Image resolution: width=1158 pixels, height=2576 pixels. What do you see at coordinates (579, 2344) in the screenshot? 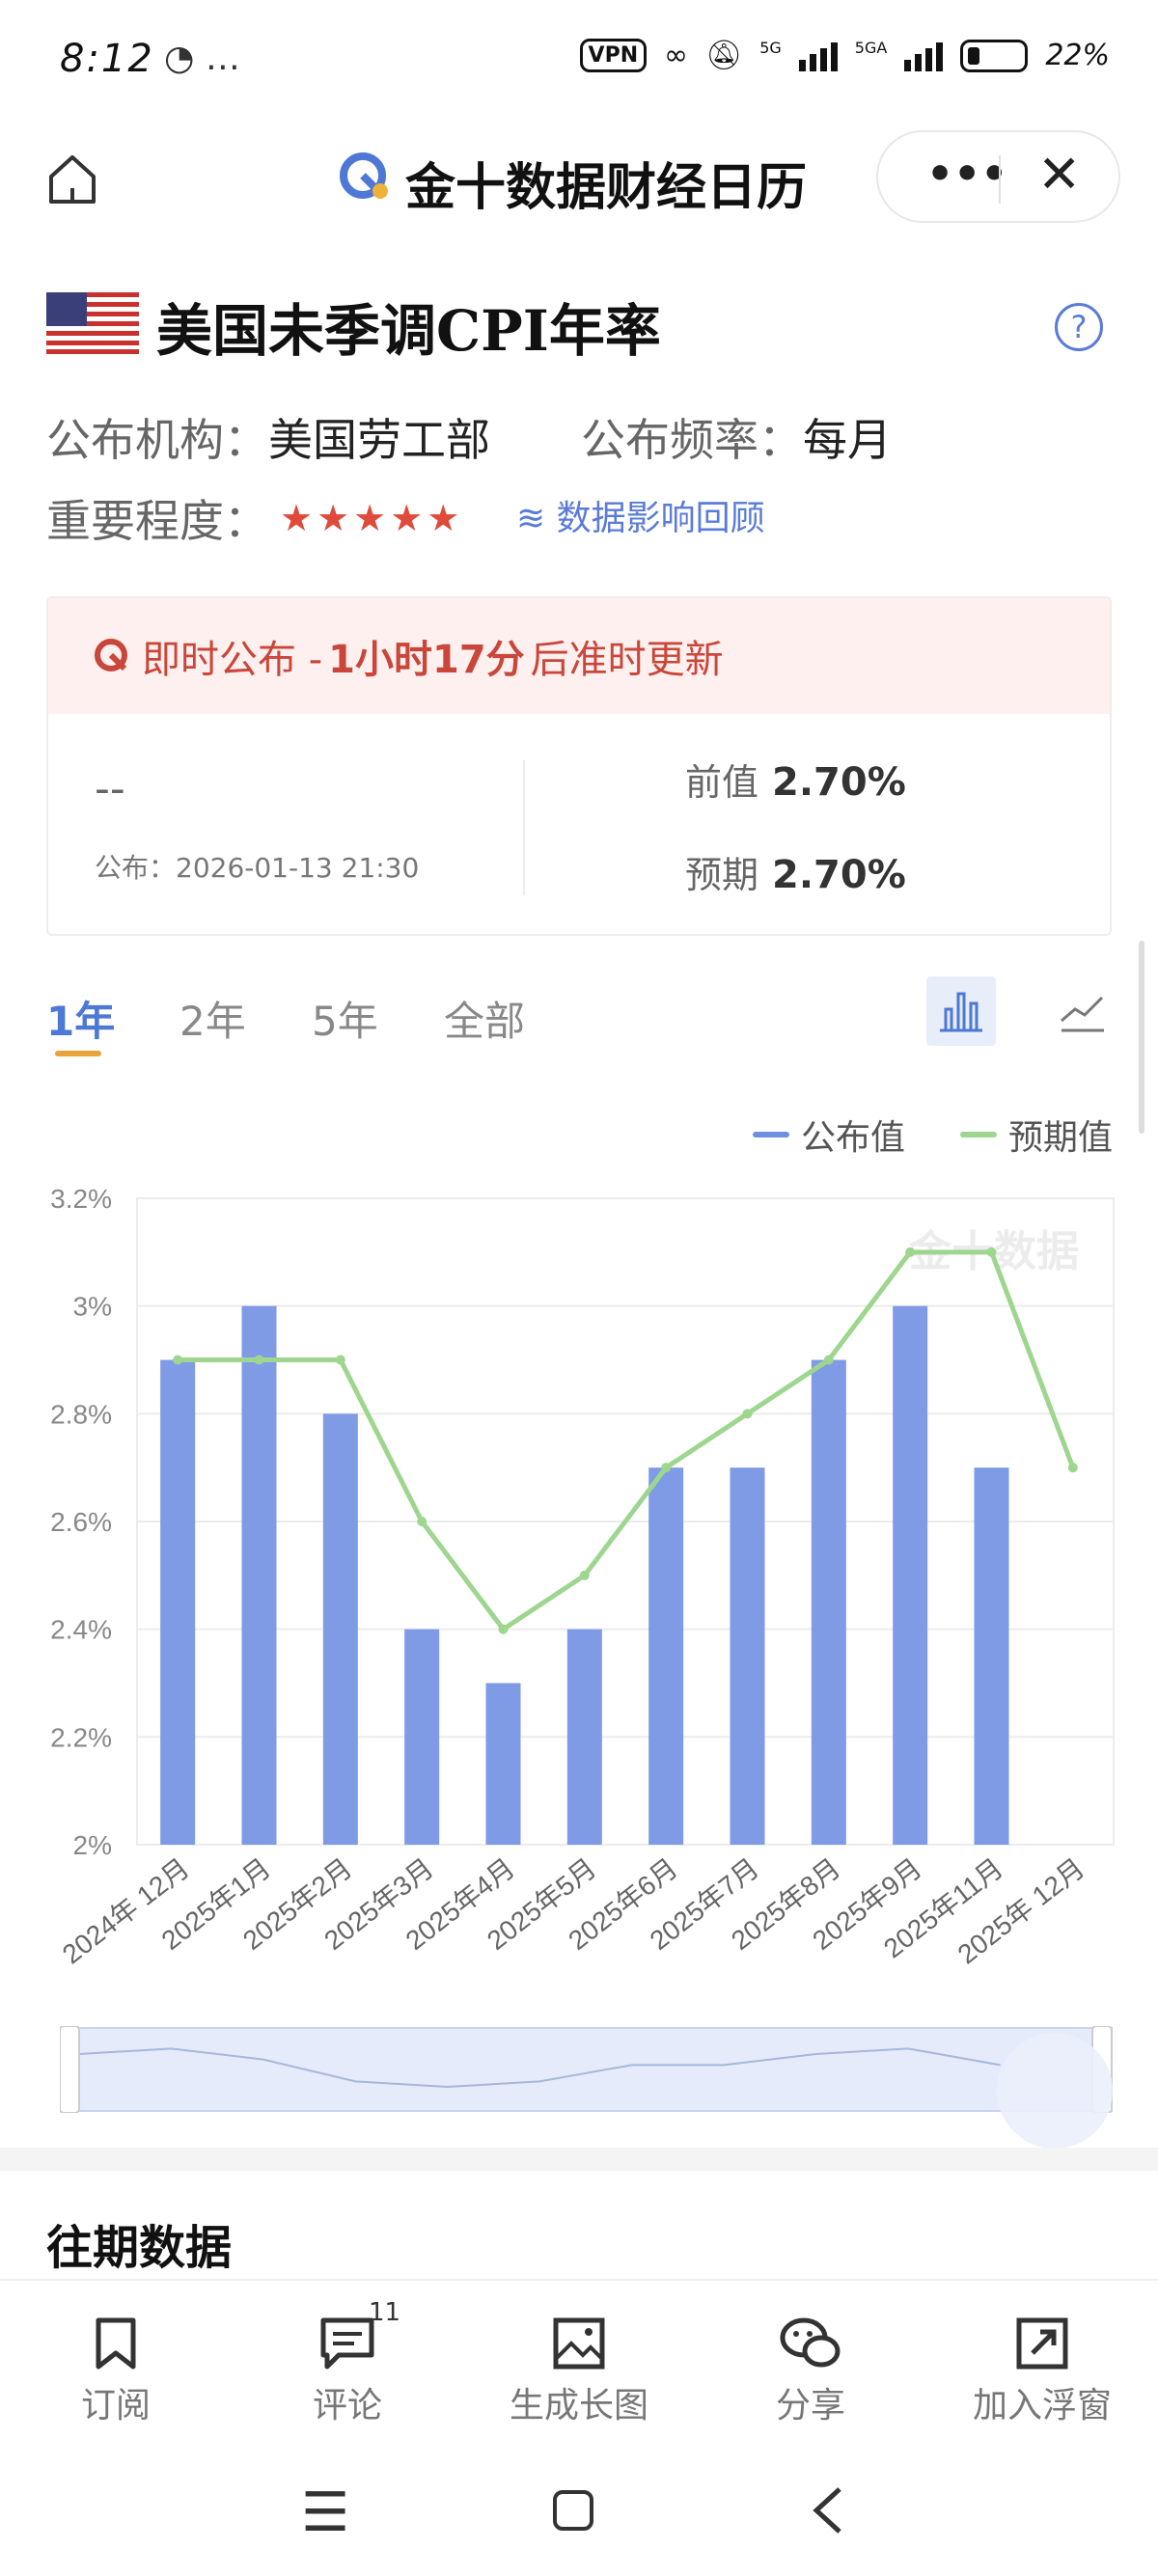
I see `image-icon` at bounding box center [579, 2344].